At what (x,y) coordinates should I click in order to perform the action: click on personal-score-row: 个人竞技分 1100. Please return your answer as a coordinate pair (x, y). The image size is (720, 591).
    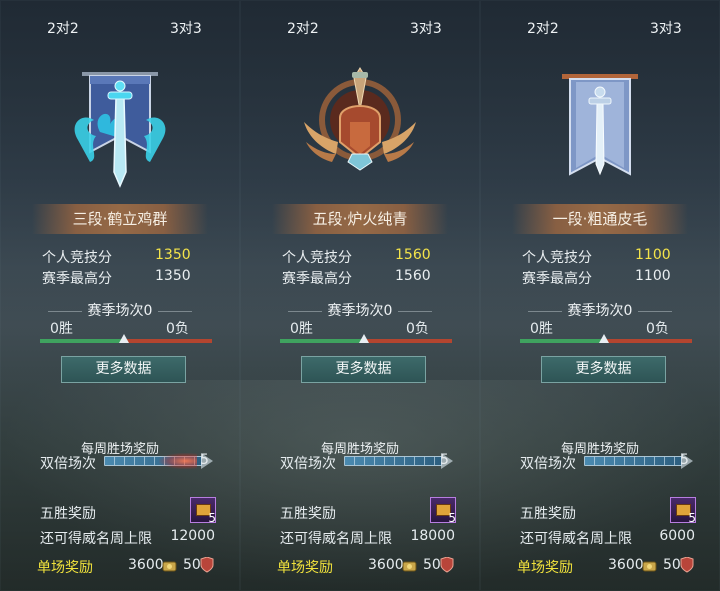
    Looking at the image, I should click on (602, 257).